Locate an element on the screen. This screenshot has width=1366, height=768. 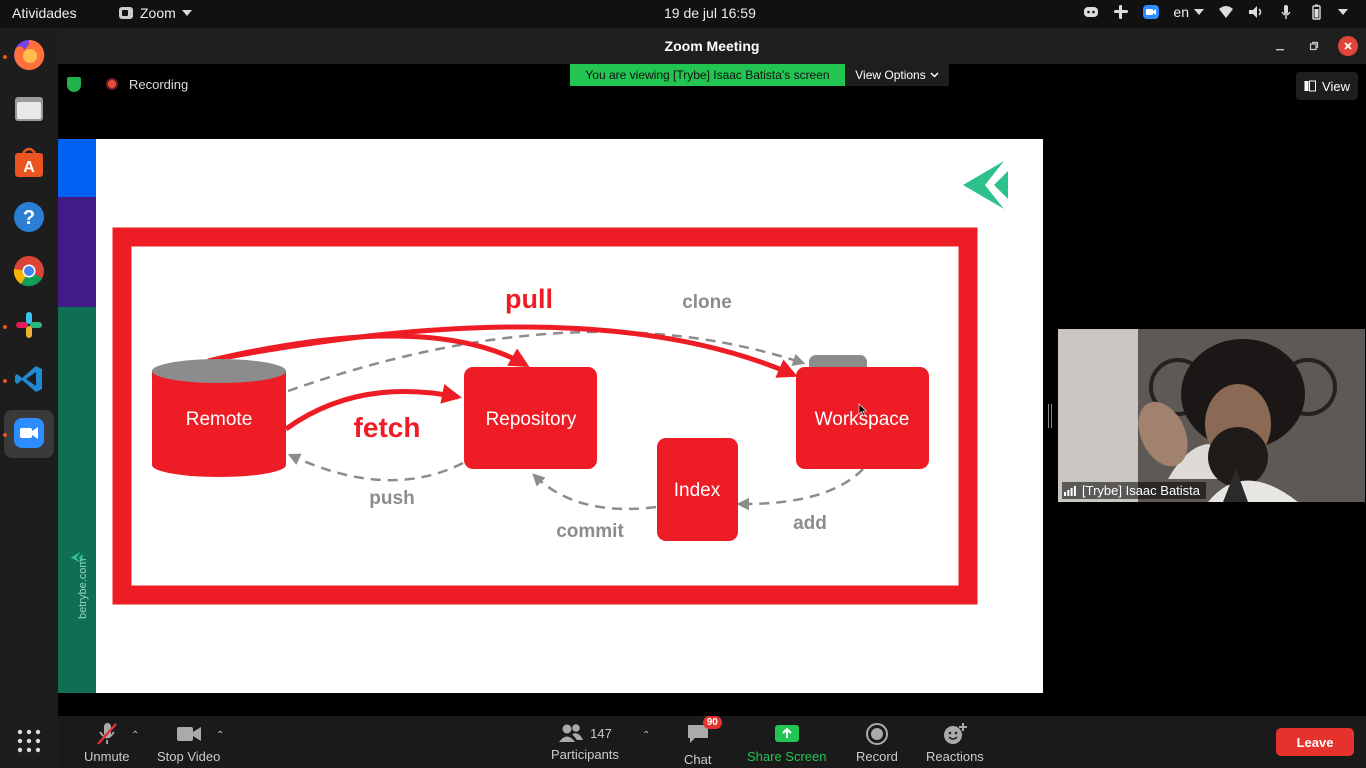
window-title-bar: Zoom Meeting is located at coordinates (712, 46).